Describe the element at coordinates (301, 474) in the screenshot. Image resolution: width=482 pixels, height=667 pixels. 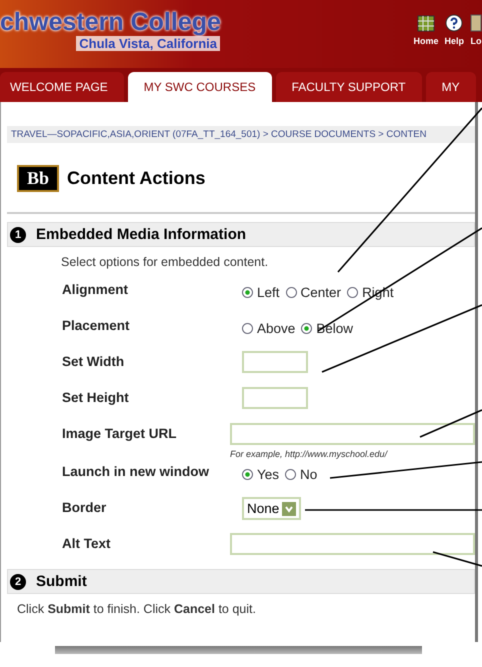
I see `radio-option: No` at that location.